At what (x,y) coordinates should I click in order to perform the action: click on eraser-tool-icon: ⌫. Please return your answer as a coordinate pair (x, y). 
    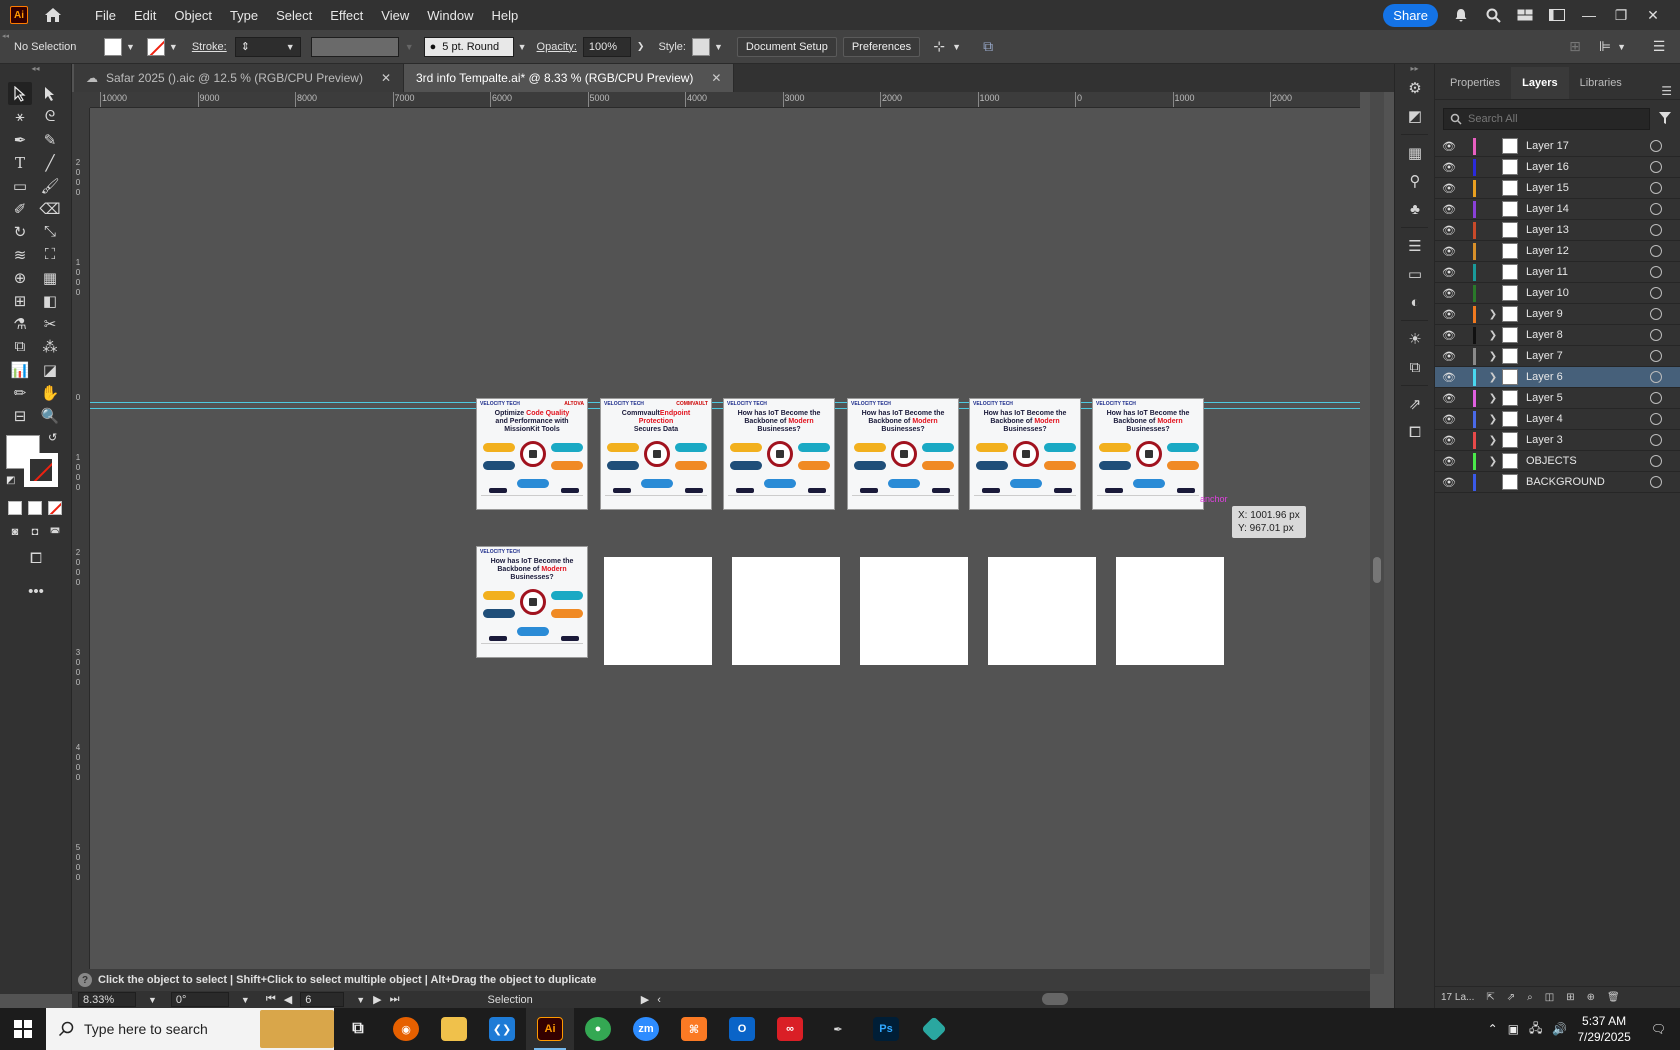
    Looking at the image, I should click on (50, 208).